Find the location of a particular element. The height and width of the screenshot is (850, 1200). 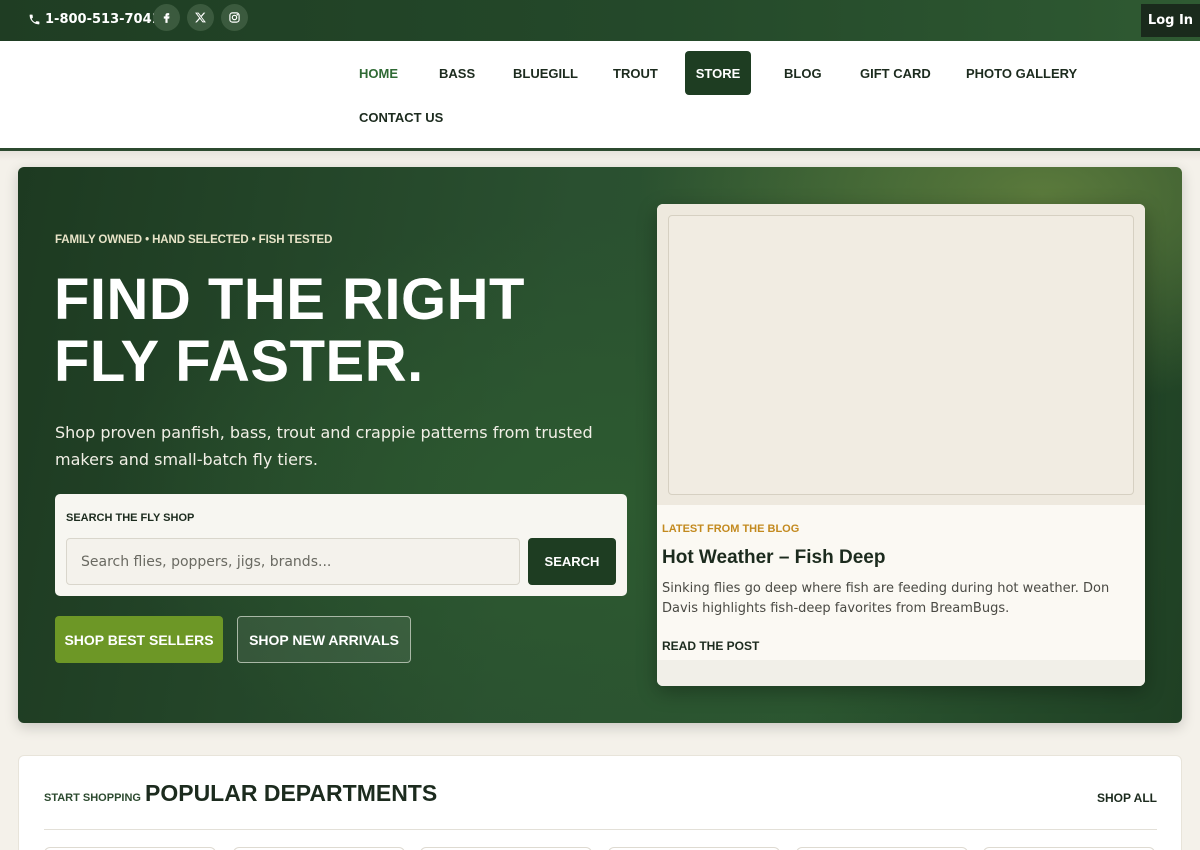

blog-image-frame is located at coordinates (901, 354).